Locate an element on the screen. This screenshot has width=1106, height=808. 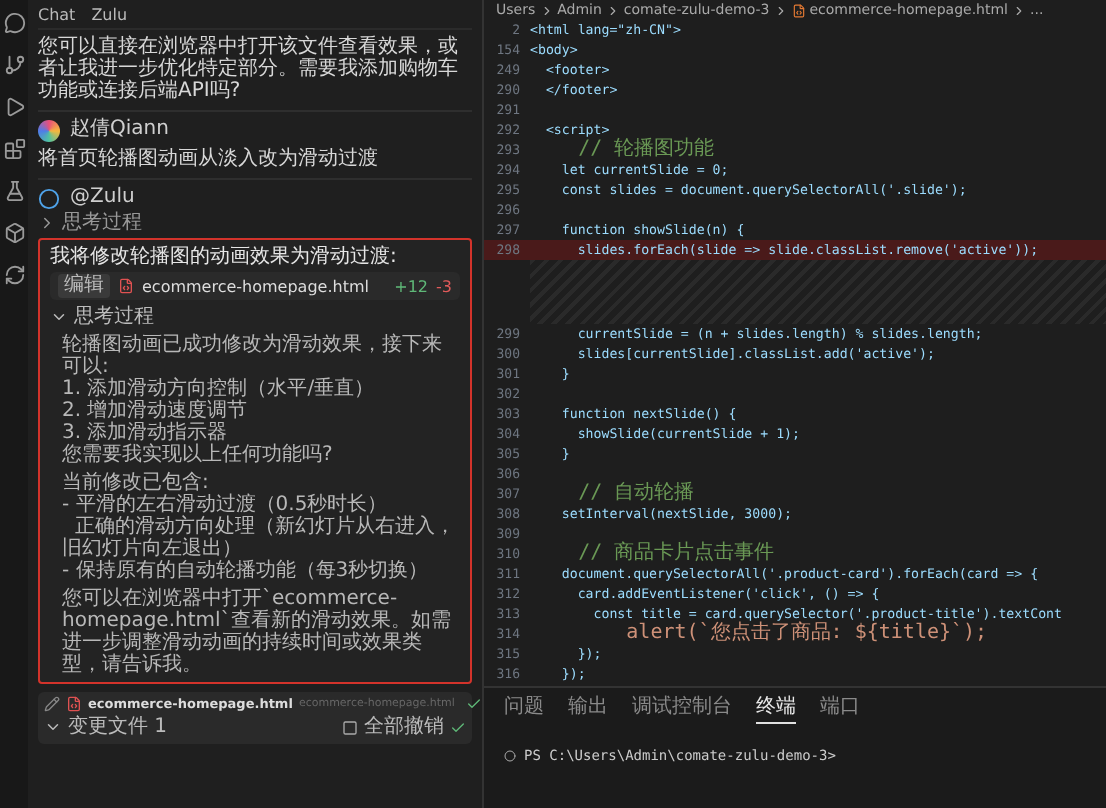
panel-tab: 终端 is located at coordinates (776, 706).